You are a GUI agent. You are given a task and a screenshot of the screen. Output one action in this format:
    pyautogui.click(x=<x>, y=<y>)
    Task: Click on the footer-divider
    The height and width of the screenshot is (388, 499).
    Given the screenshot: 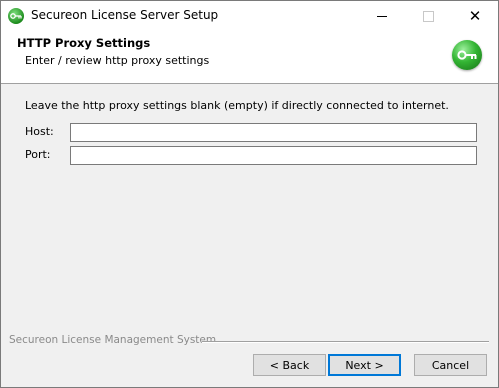 What is the action you would take?
    pyautogui.click(x=345, y=342)
    